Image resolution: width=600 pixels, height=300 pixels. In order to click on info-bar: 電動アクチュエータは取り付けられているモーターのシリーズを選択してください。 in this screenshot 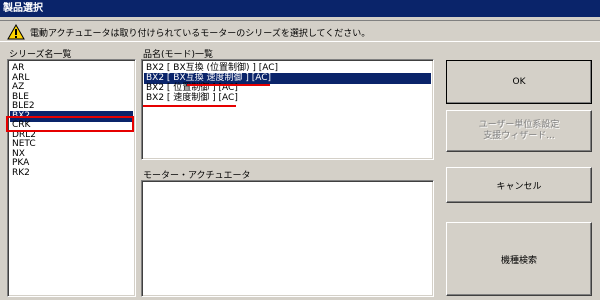, I will do `click(300, 31)`.